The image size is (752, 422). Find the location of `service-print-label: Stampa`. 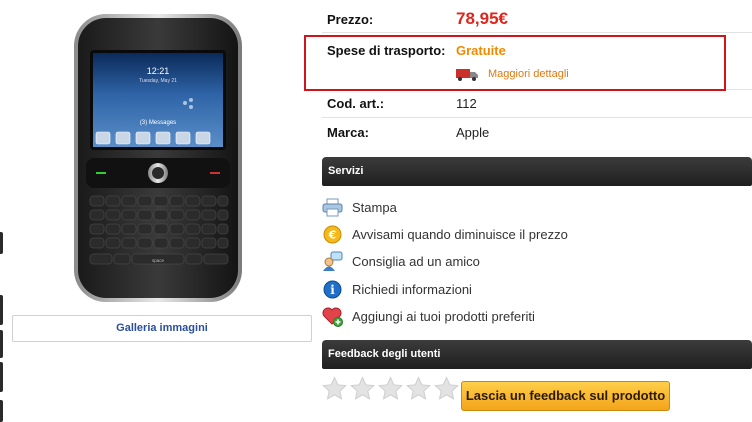

service-print-label: Stampa is located at coordinates (374, 207).